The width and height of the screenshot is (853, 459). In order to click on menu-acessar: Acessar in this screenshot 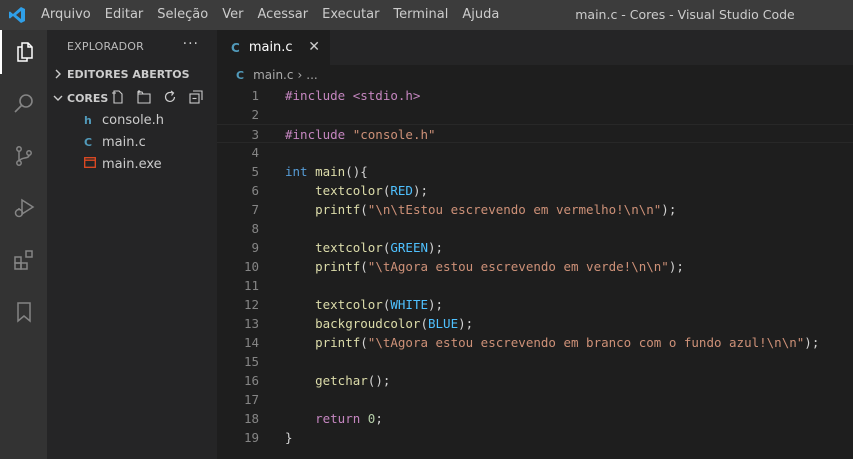, I will do `click(282, 15)`.